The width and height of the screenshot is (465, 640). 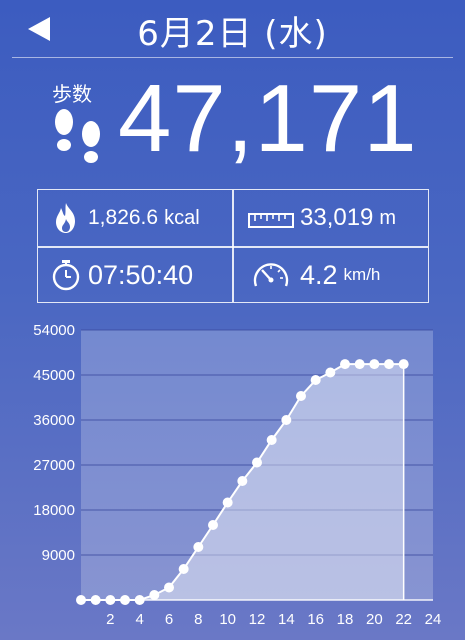 I want to click on x-tick-label: 8, so click(x=198, y=619).